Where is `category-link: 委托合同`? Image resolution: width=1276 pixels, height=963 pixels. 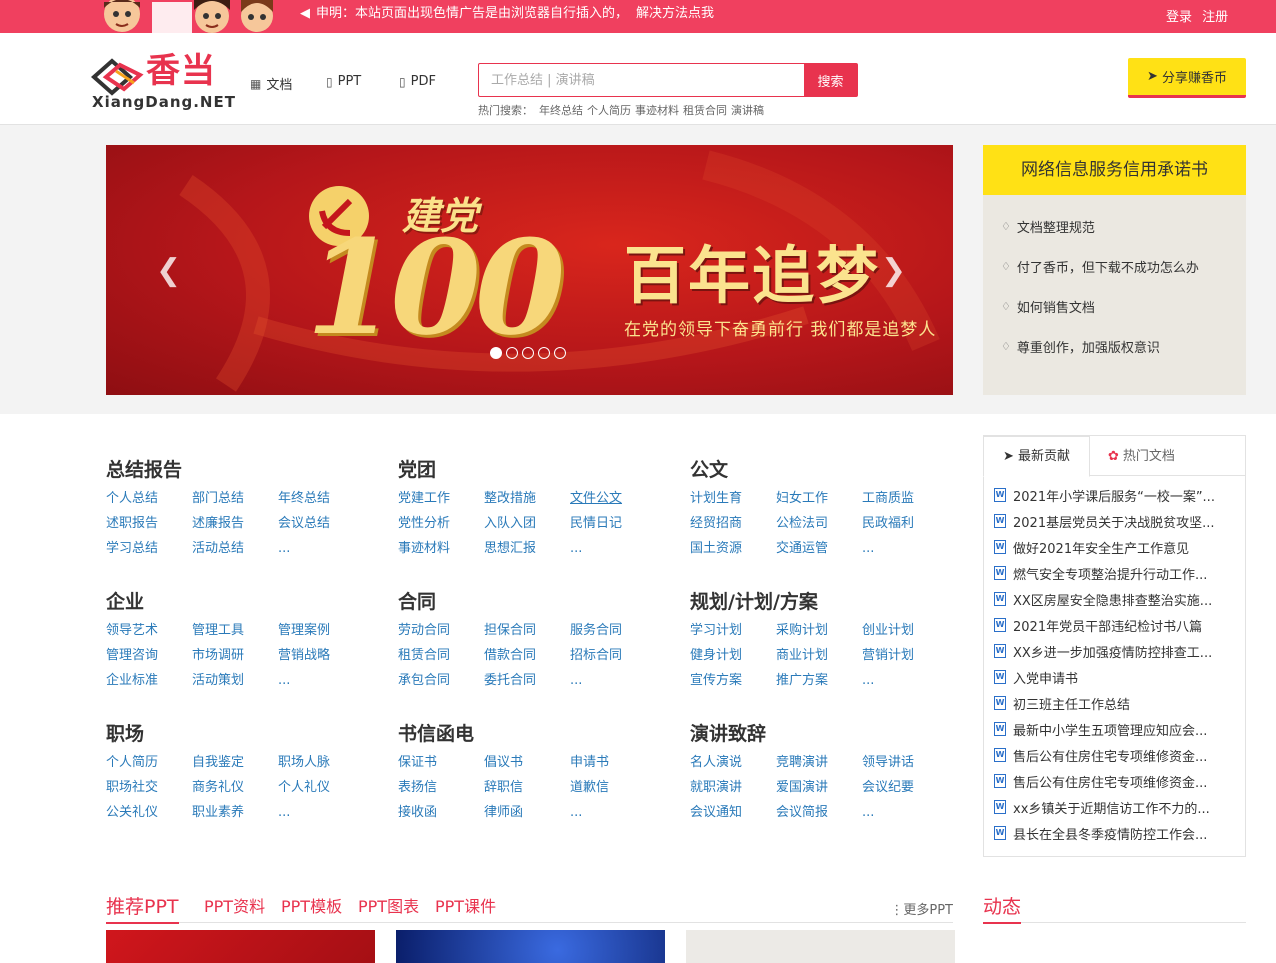 category-link: 委托合同 is located at coordinates (527, 680).